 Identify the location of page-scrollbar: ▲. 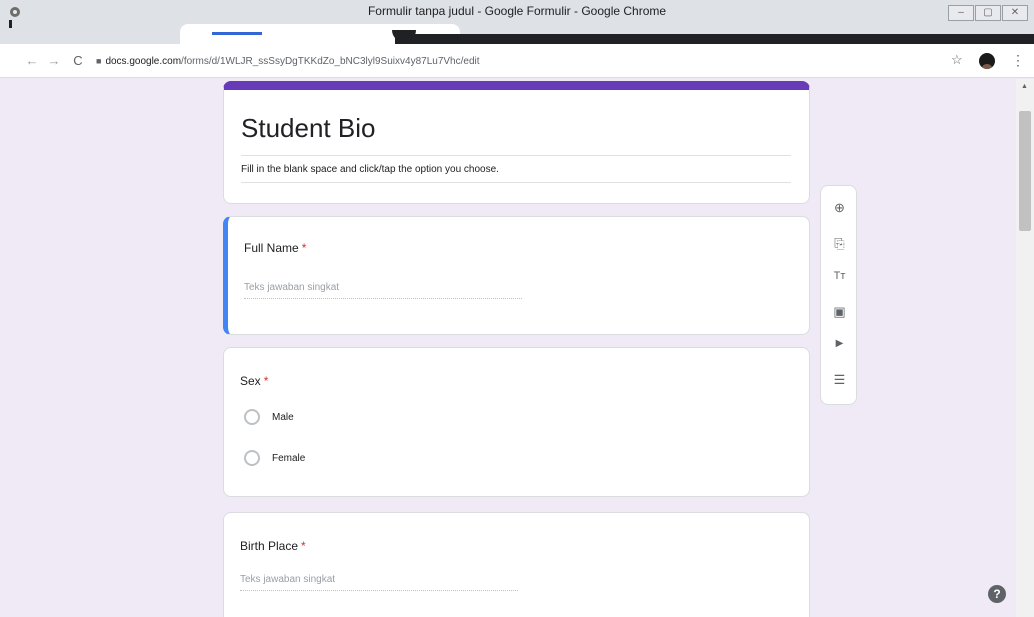
(1025, 348).